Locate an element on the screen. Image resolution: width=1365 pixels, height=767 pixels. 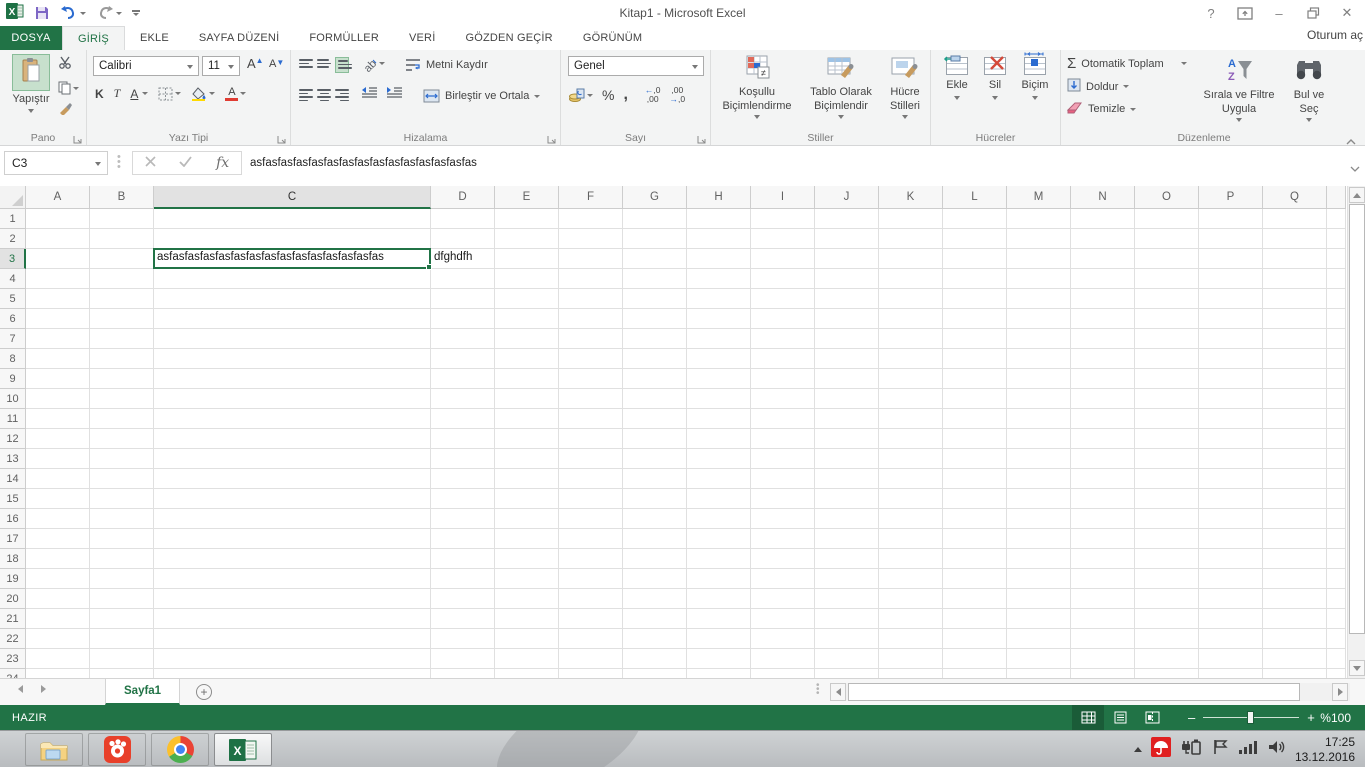
font-dialog-launcher-icon is located at coordinates (282, 138).